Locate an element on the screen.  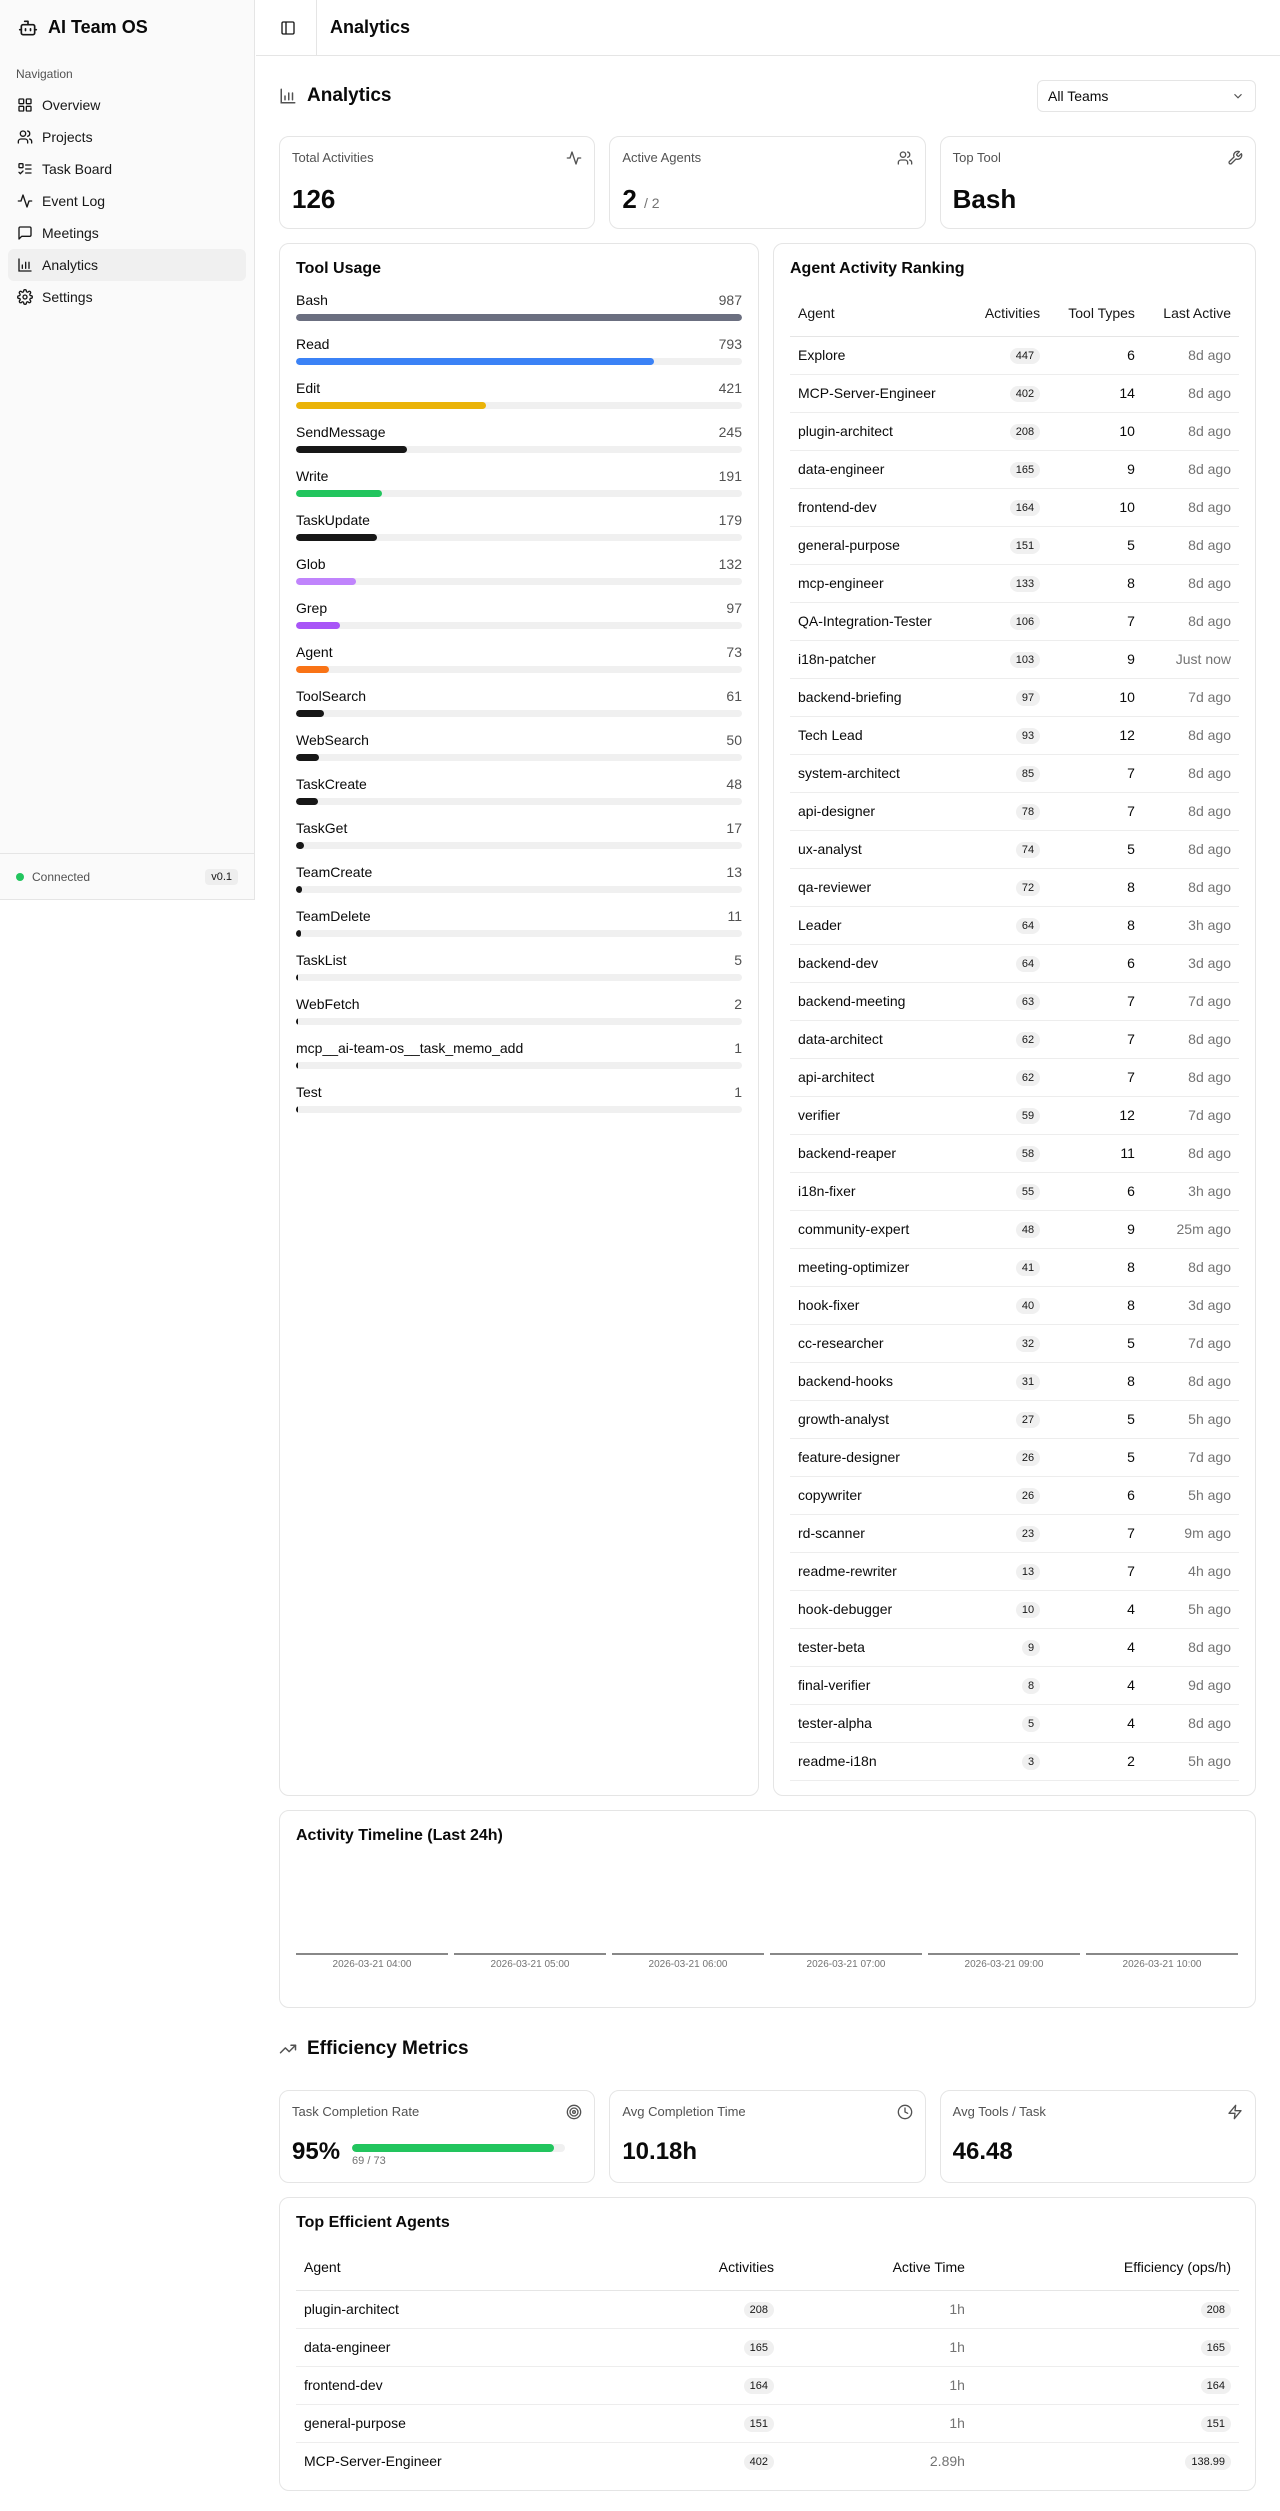
tool-usage-row-header: Bash 987 is located at coordinates (519, 299).